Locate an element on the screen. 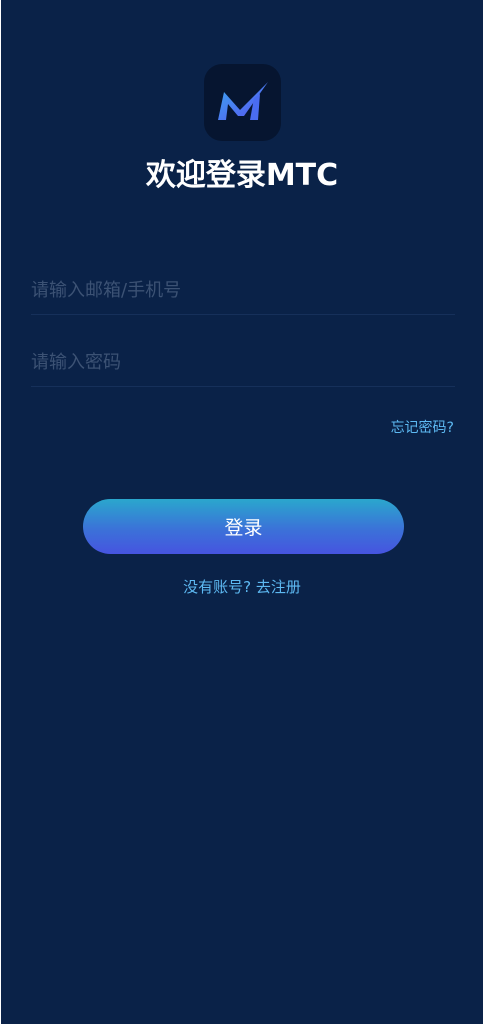  mtc-logo-icon is located at coordinates (242, 100).